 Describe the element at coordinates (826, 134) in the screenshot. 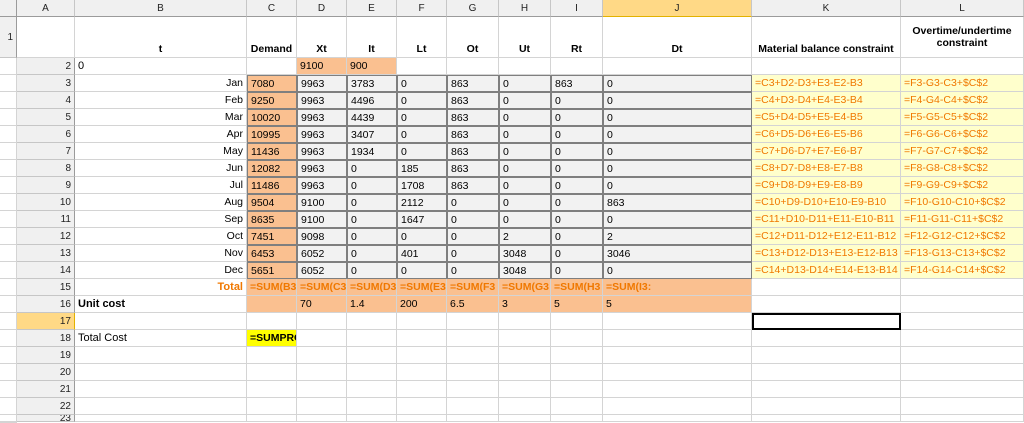

I see `cell-material-balance-6: =C6+D5-D6+E6-E5-B6` at that location.